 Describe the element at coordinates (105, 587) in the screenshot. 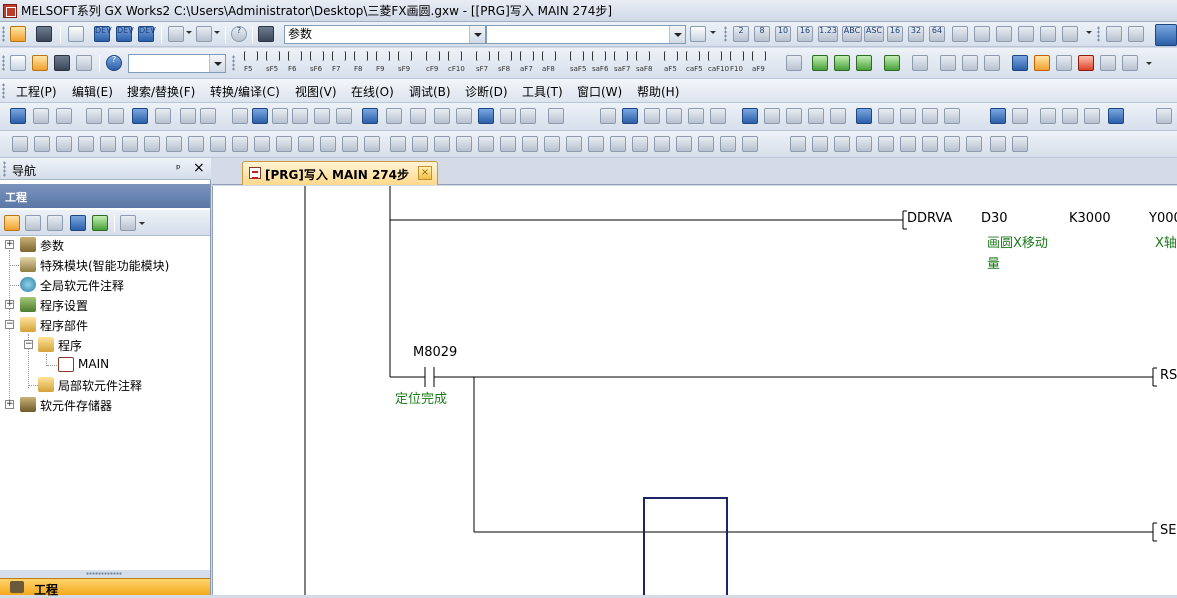

I see `project-bottom-tab: 工程` at that location.